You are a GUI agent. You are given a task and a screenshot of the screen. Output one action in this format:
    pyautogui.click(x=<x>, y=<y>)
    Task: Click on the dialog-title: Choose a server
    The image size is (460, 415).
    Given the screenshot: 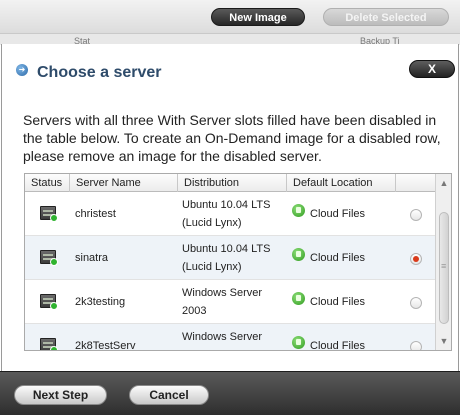 What is the action you would take?
    pyautogui.click(x=99, y=72)
    